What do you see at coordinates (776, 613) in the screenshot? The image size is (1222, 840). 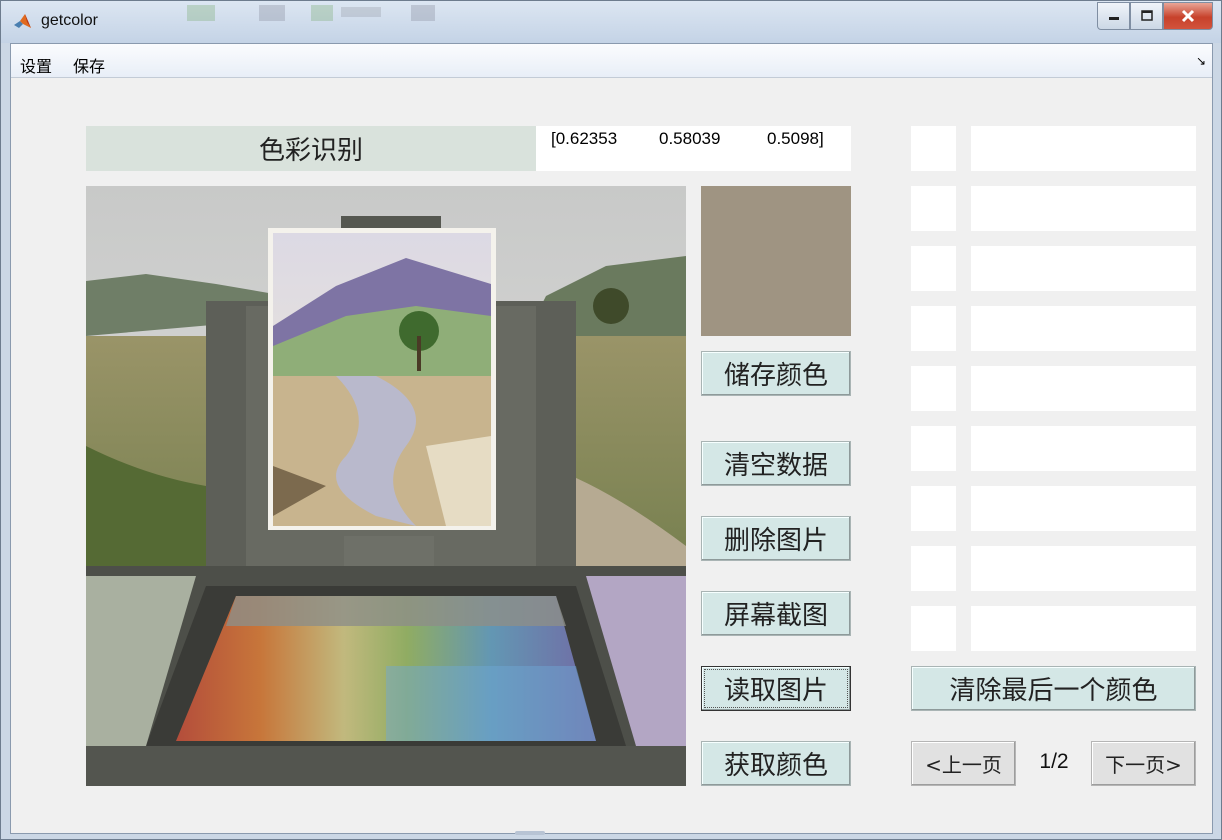 I see `screenshot-button: 屏幕截图` at bounding box center [776, 613].